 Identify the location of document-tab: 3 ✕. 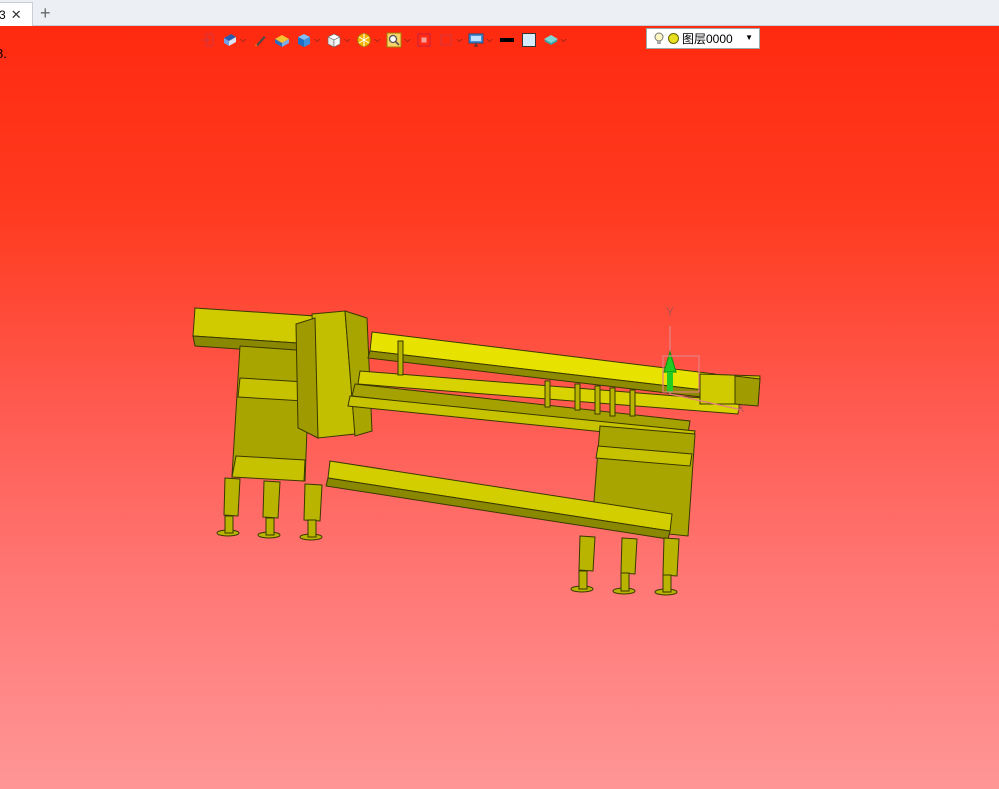
(16, 14).